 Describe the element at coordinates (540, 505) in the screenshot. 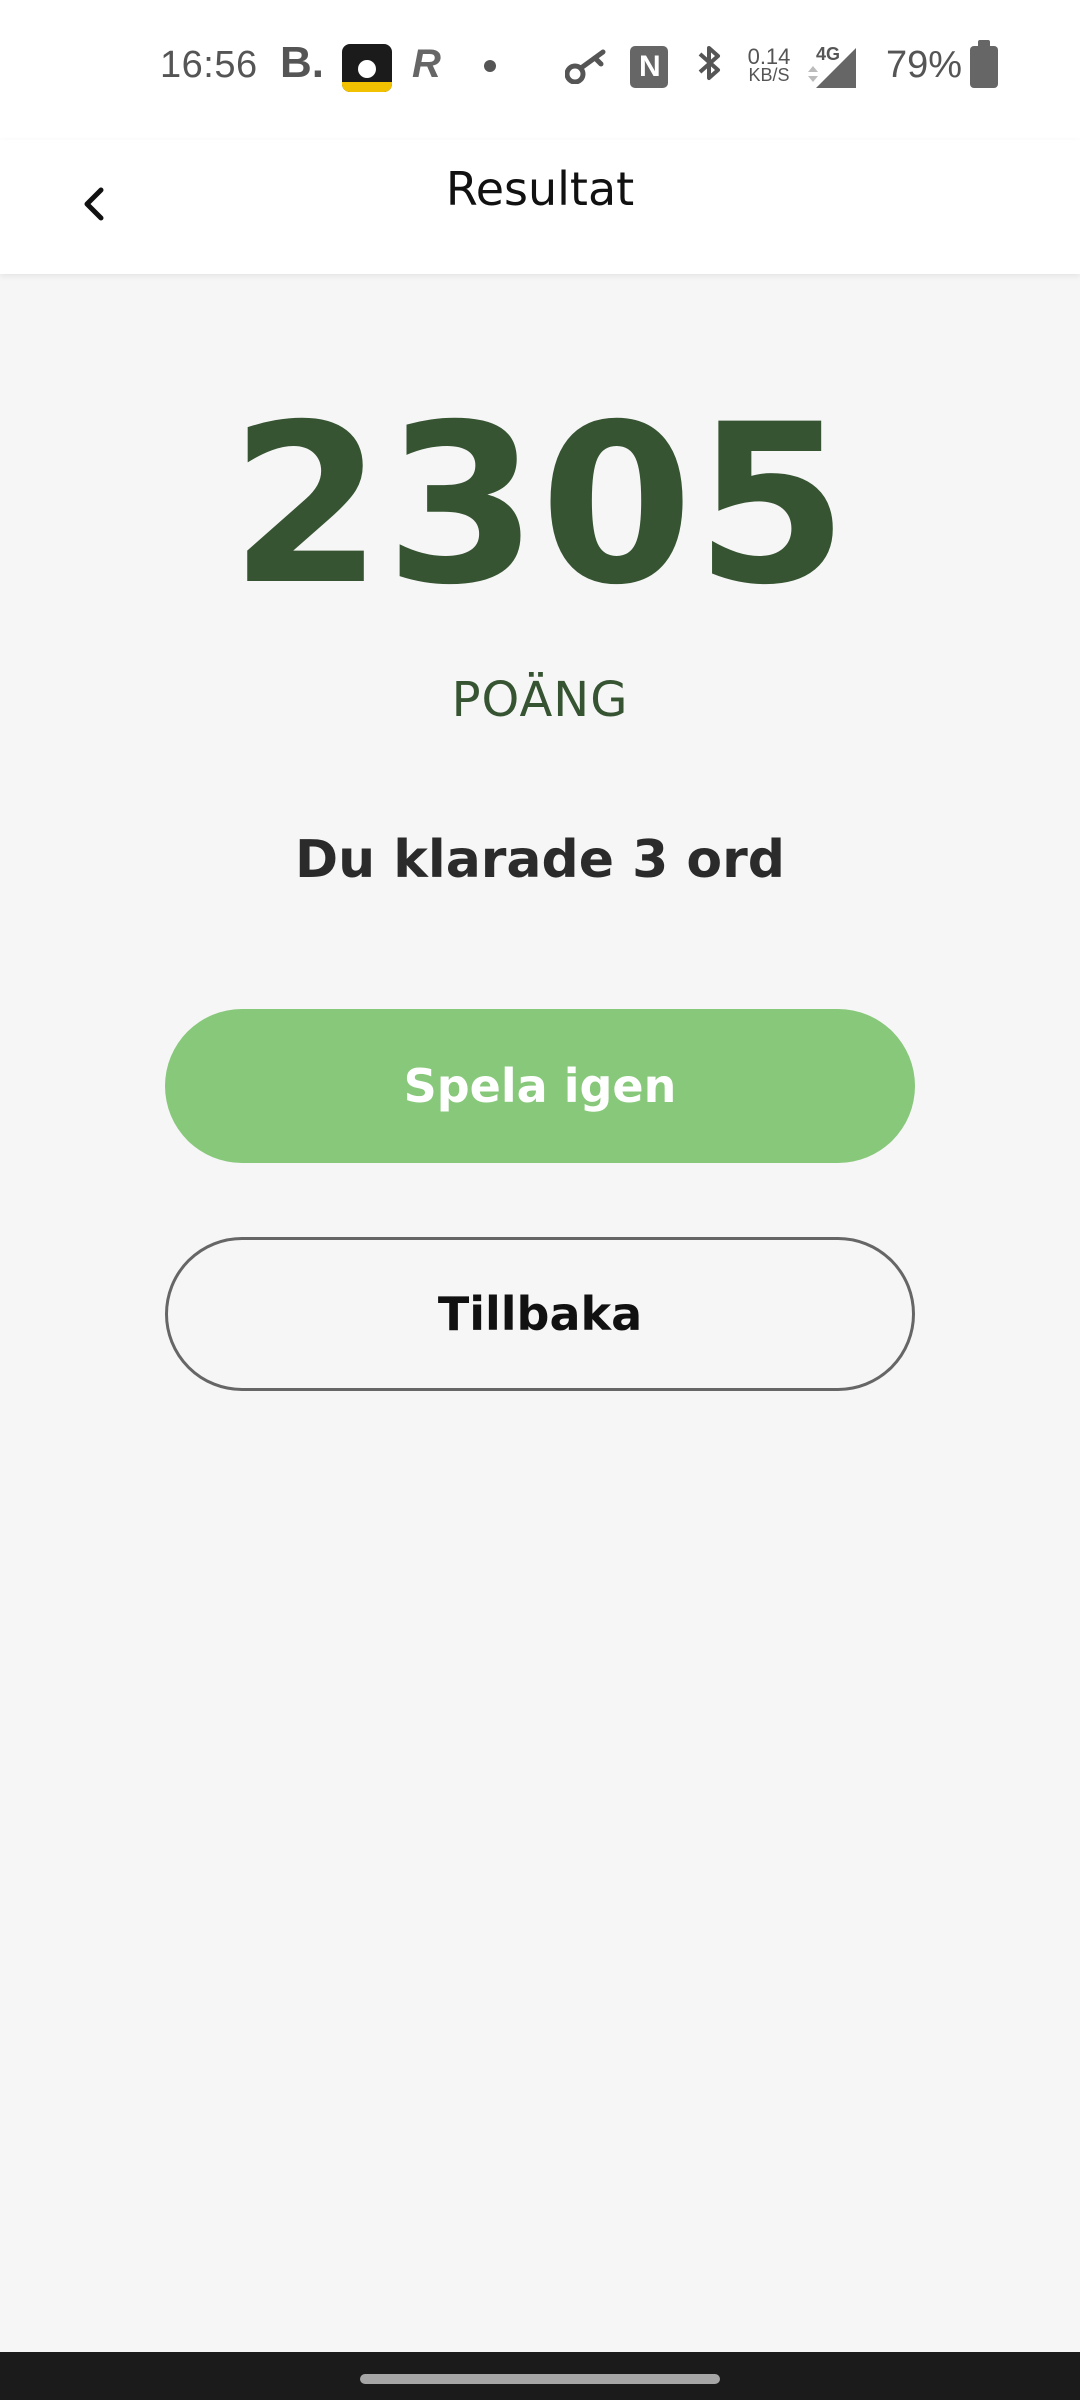

I see `score-value: 2305` at that location.